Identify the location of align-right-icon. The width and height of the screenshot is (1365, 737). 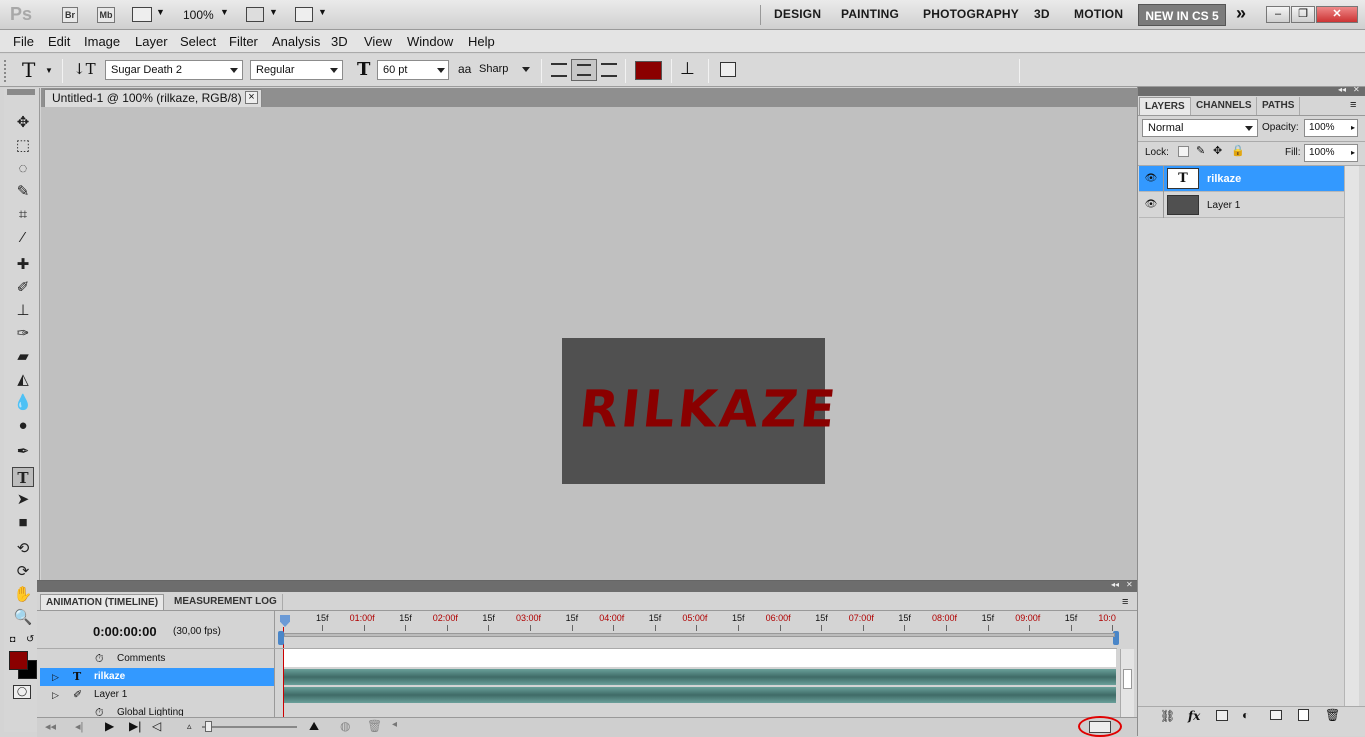
(609, 70).